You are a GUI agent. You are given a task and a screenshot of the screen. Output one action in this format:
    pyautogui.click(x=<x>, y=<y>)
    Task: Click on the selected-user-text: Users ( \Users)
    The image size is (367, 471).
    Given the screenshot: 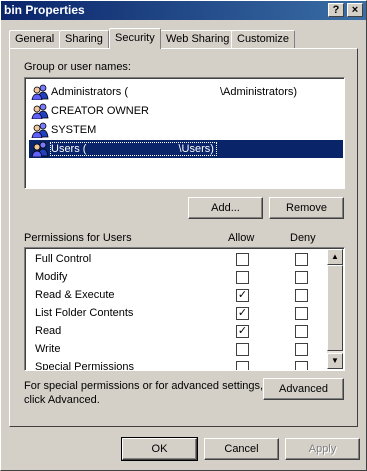 What is the action you would take?
    pyautogui.click(x=133, y=149)
    